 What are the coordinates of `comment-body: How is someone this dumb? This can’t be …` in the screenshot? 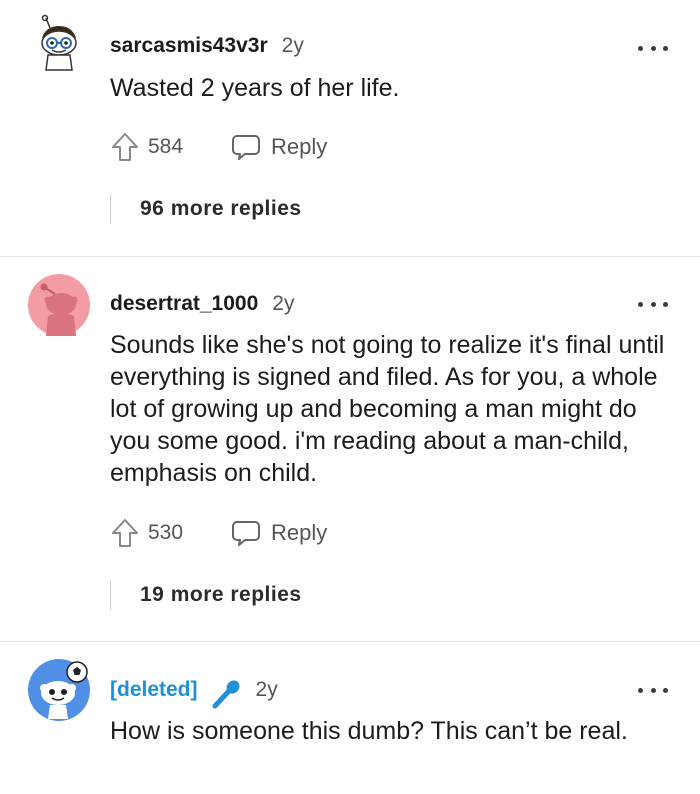 It's located at (369, 731).